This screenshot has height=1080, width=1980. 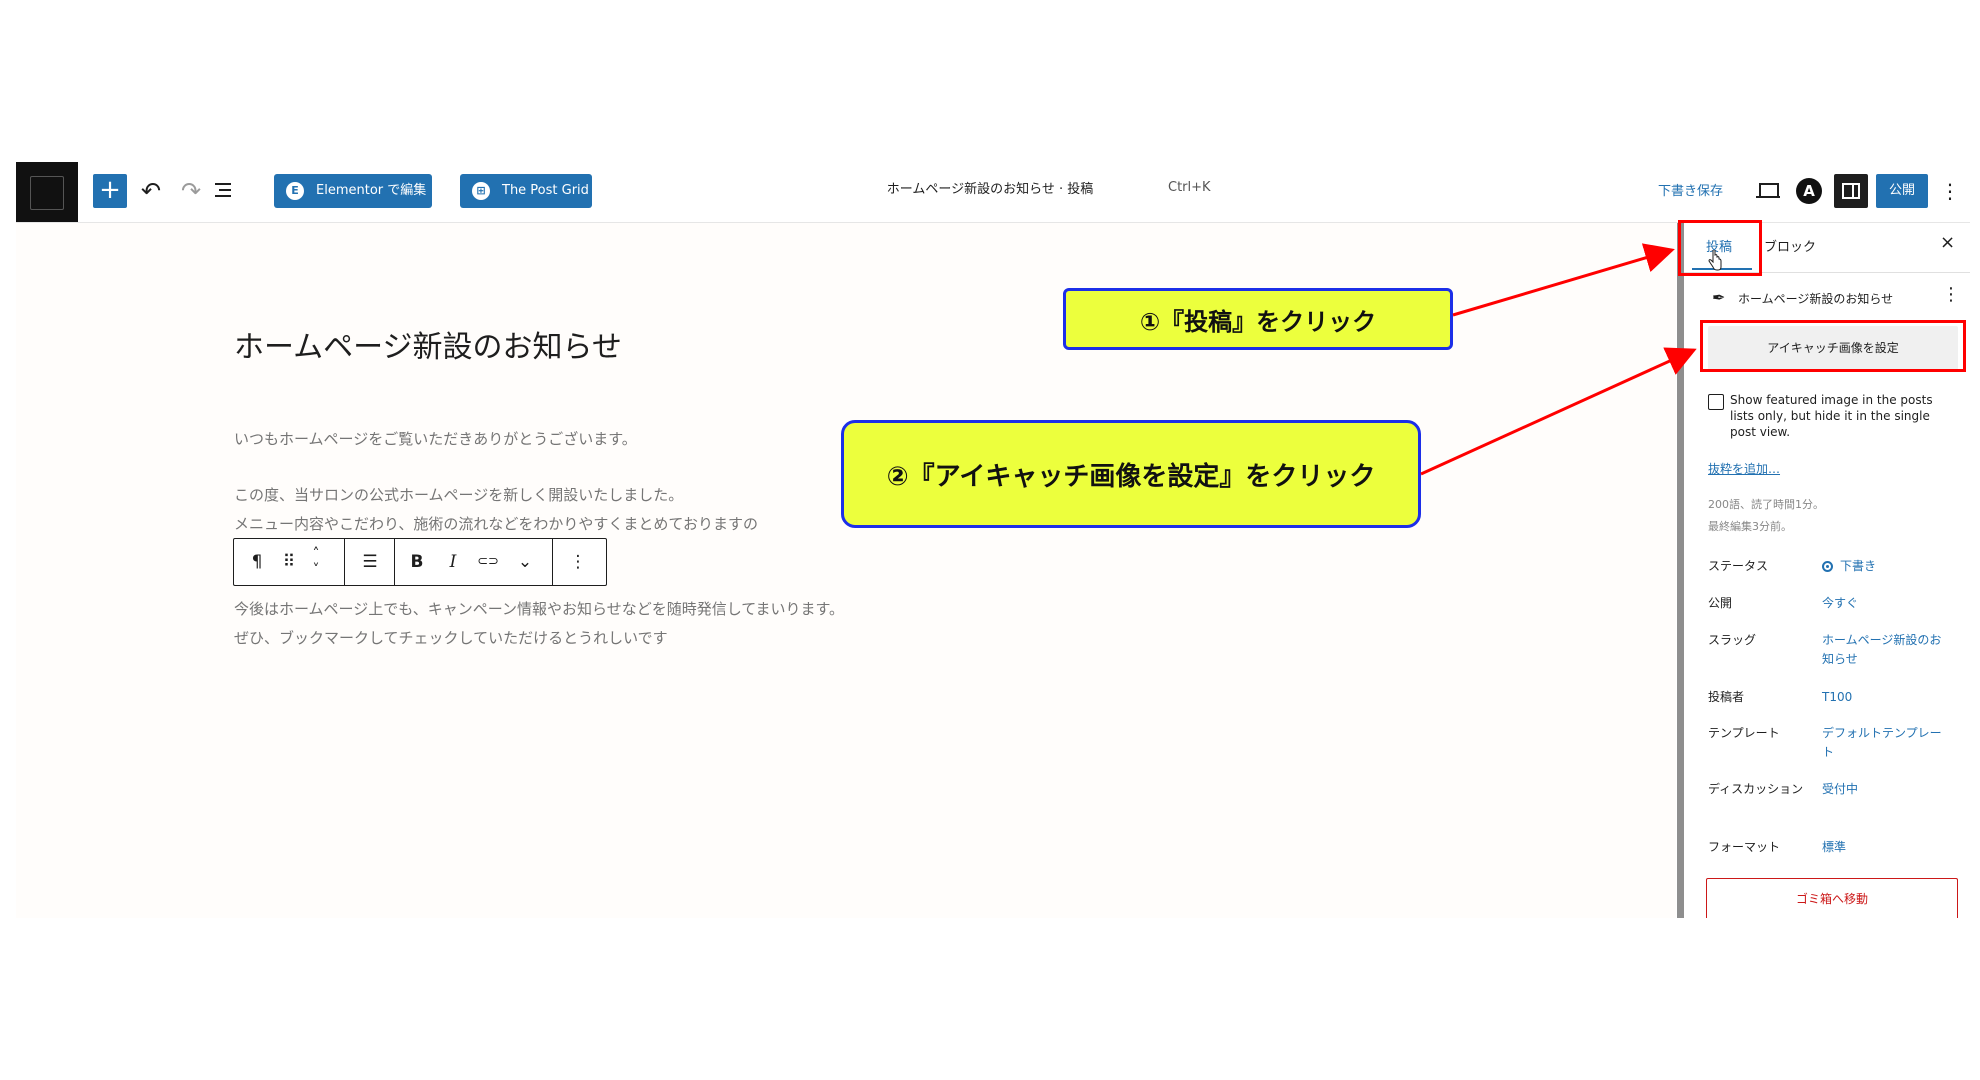 I want to click on tab-block: ブロック, so click(x=1790, y=245).